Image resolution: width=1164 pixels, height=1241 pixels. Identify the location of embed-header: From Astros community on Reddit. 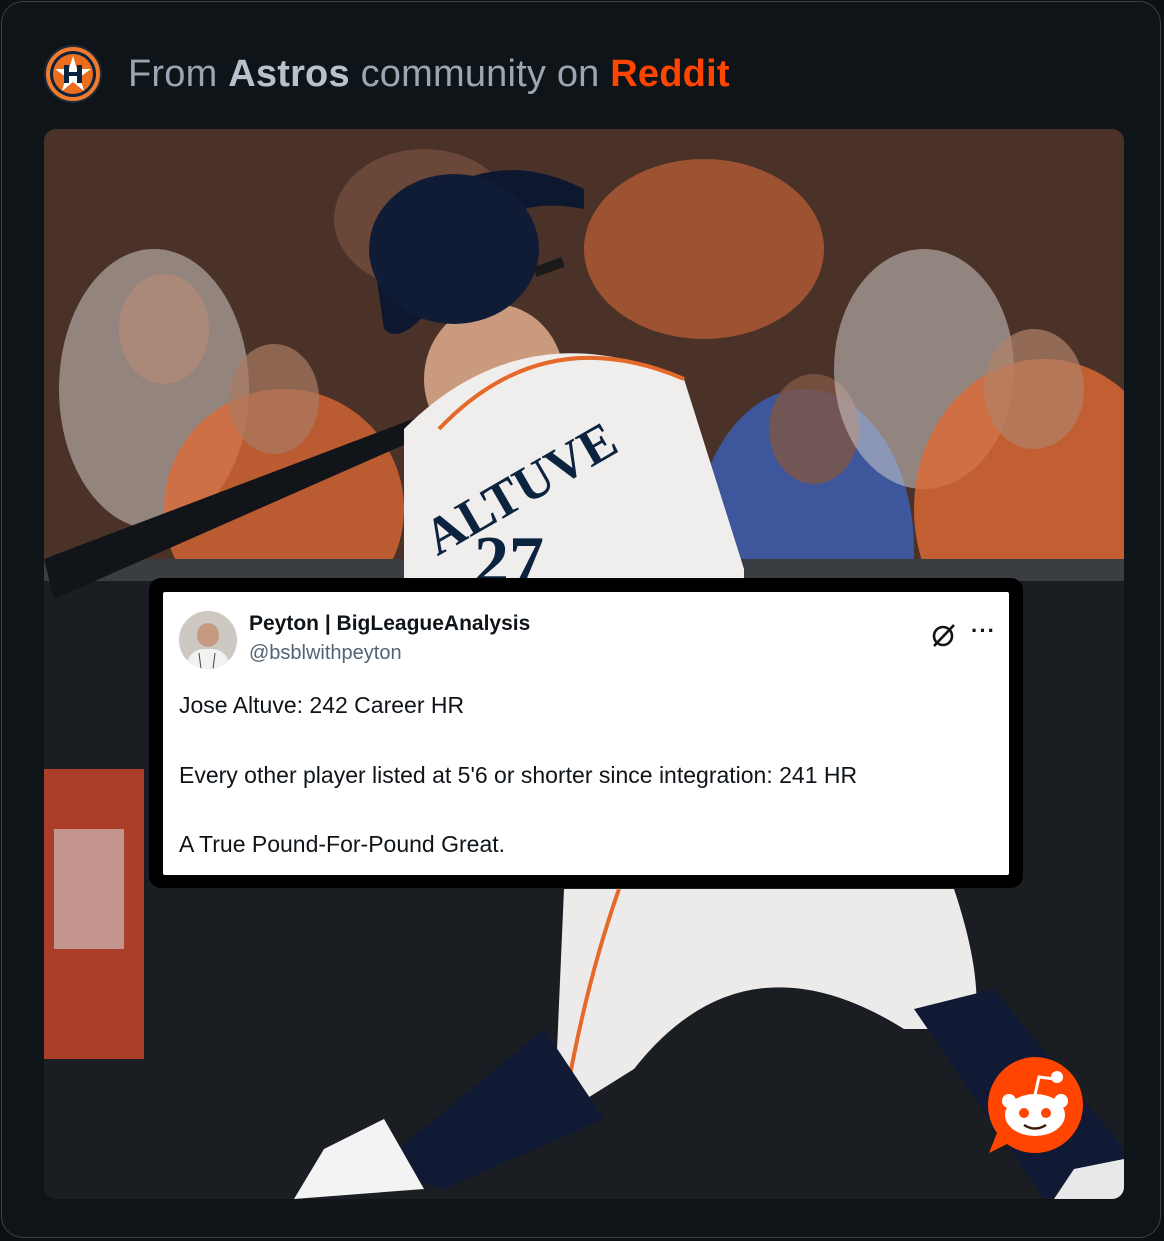
(387, 74).